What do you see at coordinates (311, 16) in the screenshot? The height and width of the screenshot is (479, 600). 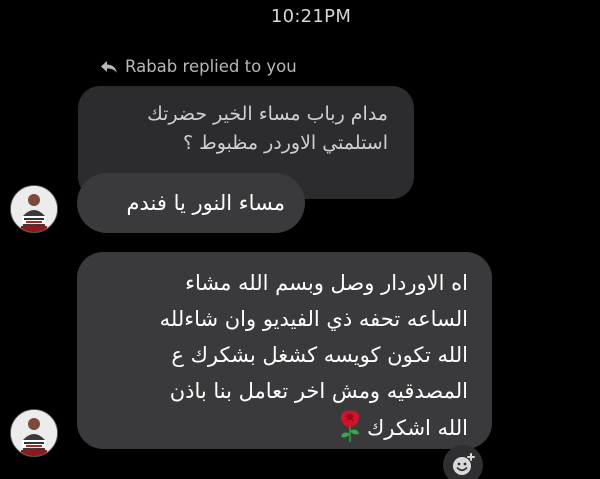 I see `message-timestamp: 10:21PM` at bounding box center [311, 16].